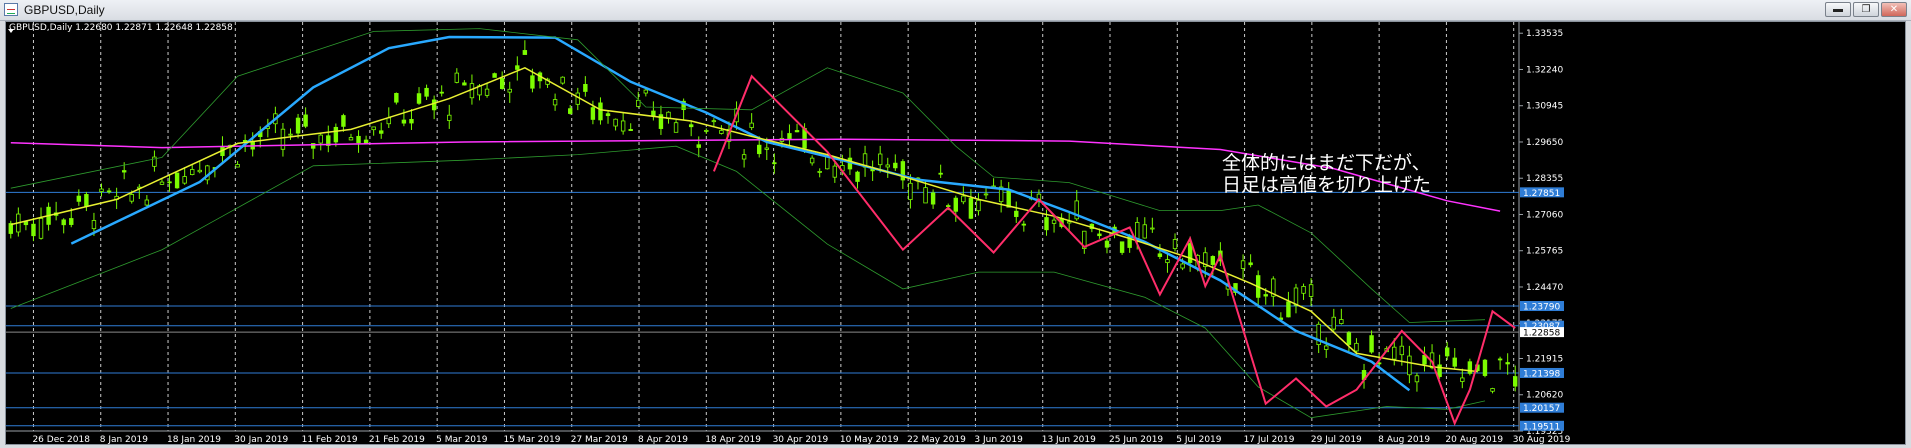 Image resolution: width=1911 pixels, height=448 pixels. I want to click on y-tick-label: 1.29650, so click(1544, 143).